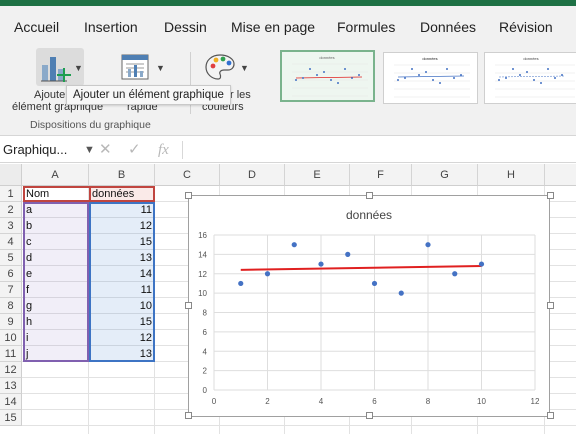 This screenshot has height=434, width=576. What do you see at coordinates (11, 290) in the screenshot?
I see `row-header-7: 7` at bounding box center [11, 290].